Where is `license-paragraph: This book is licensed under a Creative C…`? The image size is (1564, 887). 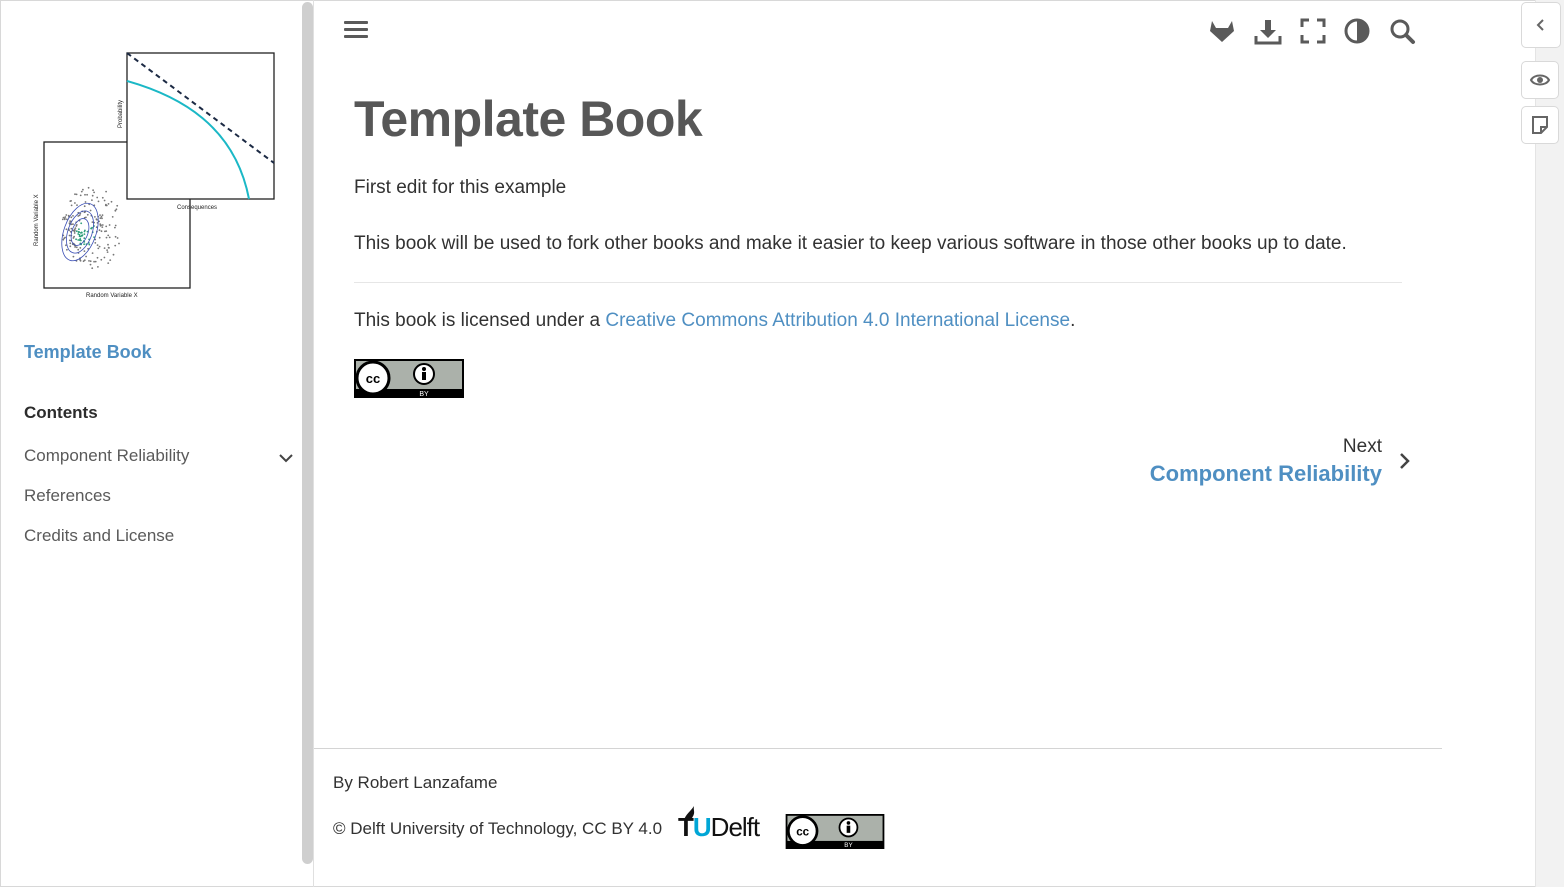 license-paragraph: This book is licensed under a Creative C… is located at coordinates (714, 321).